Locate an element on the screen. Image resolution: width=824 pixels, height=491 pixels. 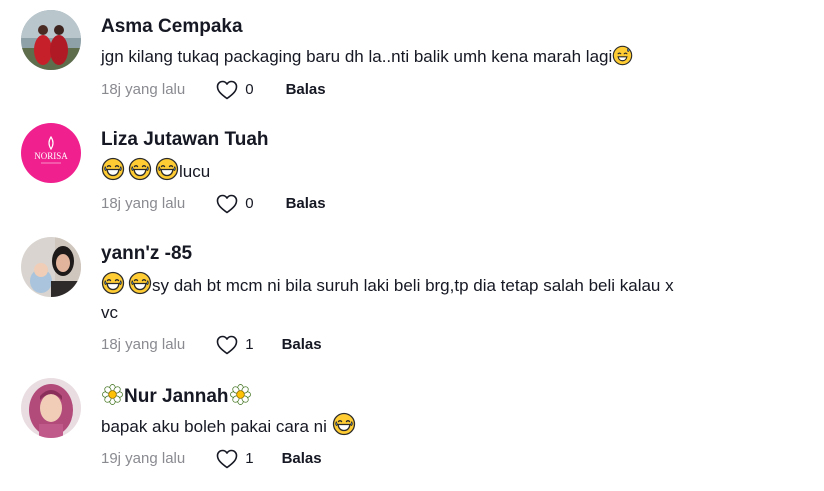
comment-username: Asma Cempaka is located at coordinates (172, 27).